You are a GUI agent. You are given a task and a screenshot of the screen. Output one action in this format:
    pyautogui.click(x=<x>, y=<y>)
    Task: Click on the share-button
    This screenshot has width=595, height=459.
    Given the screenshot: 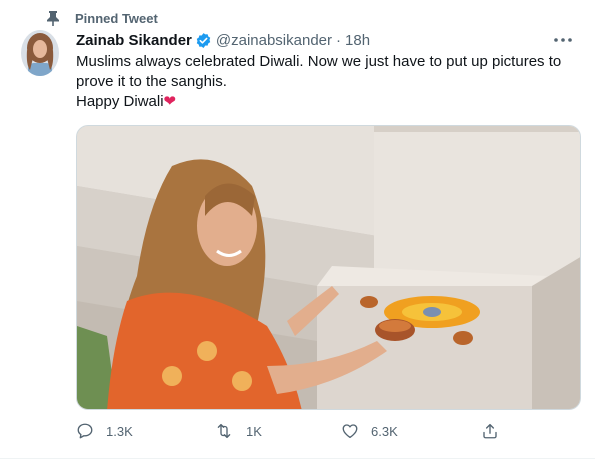 What is the action you would take?
    pyautogui.click(x=496, y=431)
    